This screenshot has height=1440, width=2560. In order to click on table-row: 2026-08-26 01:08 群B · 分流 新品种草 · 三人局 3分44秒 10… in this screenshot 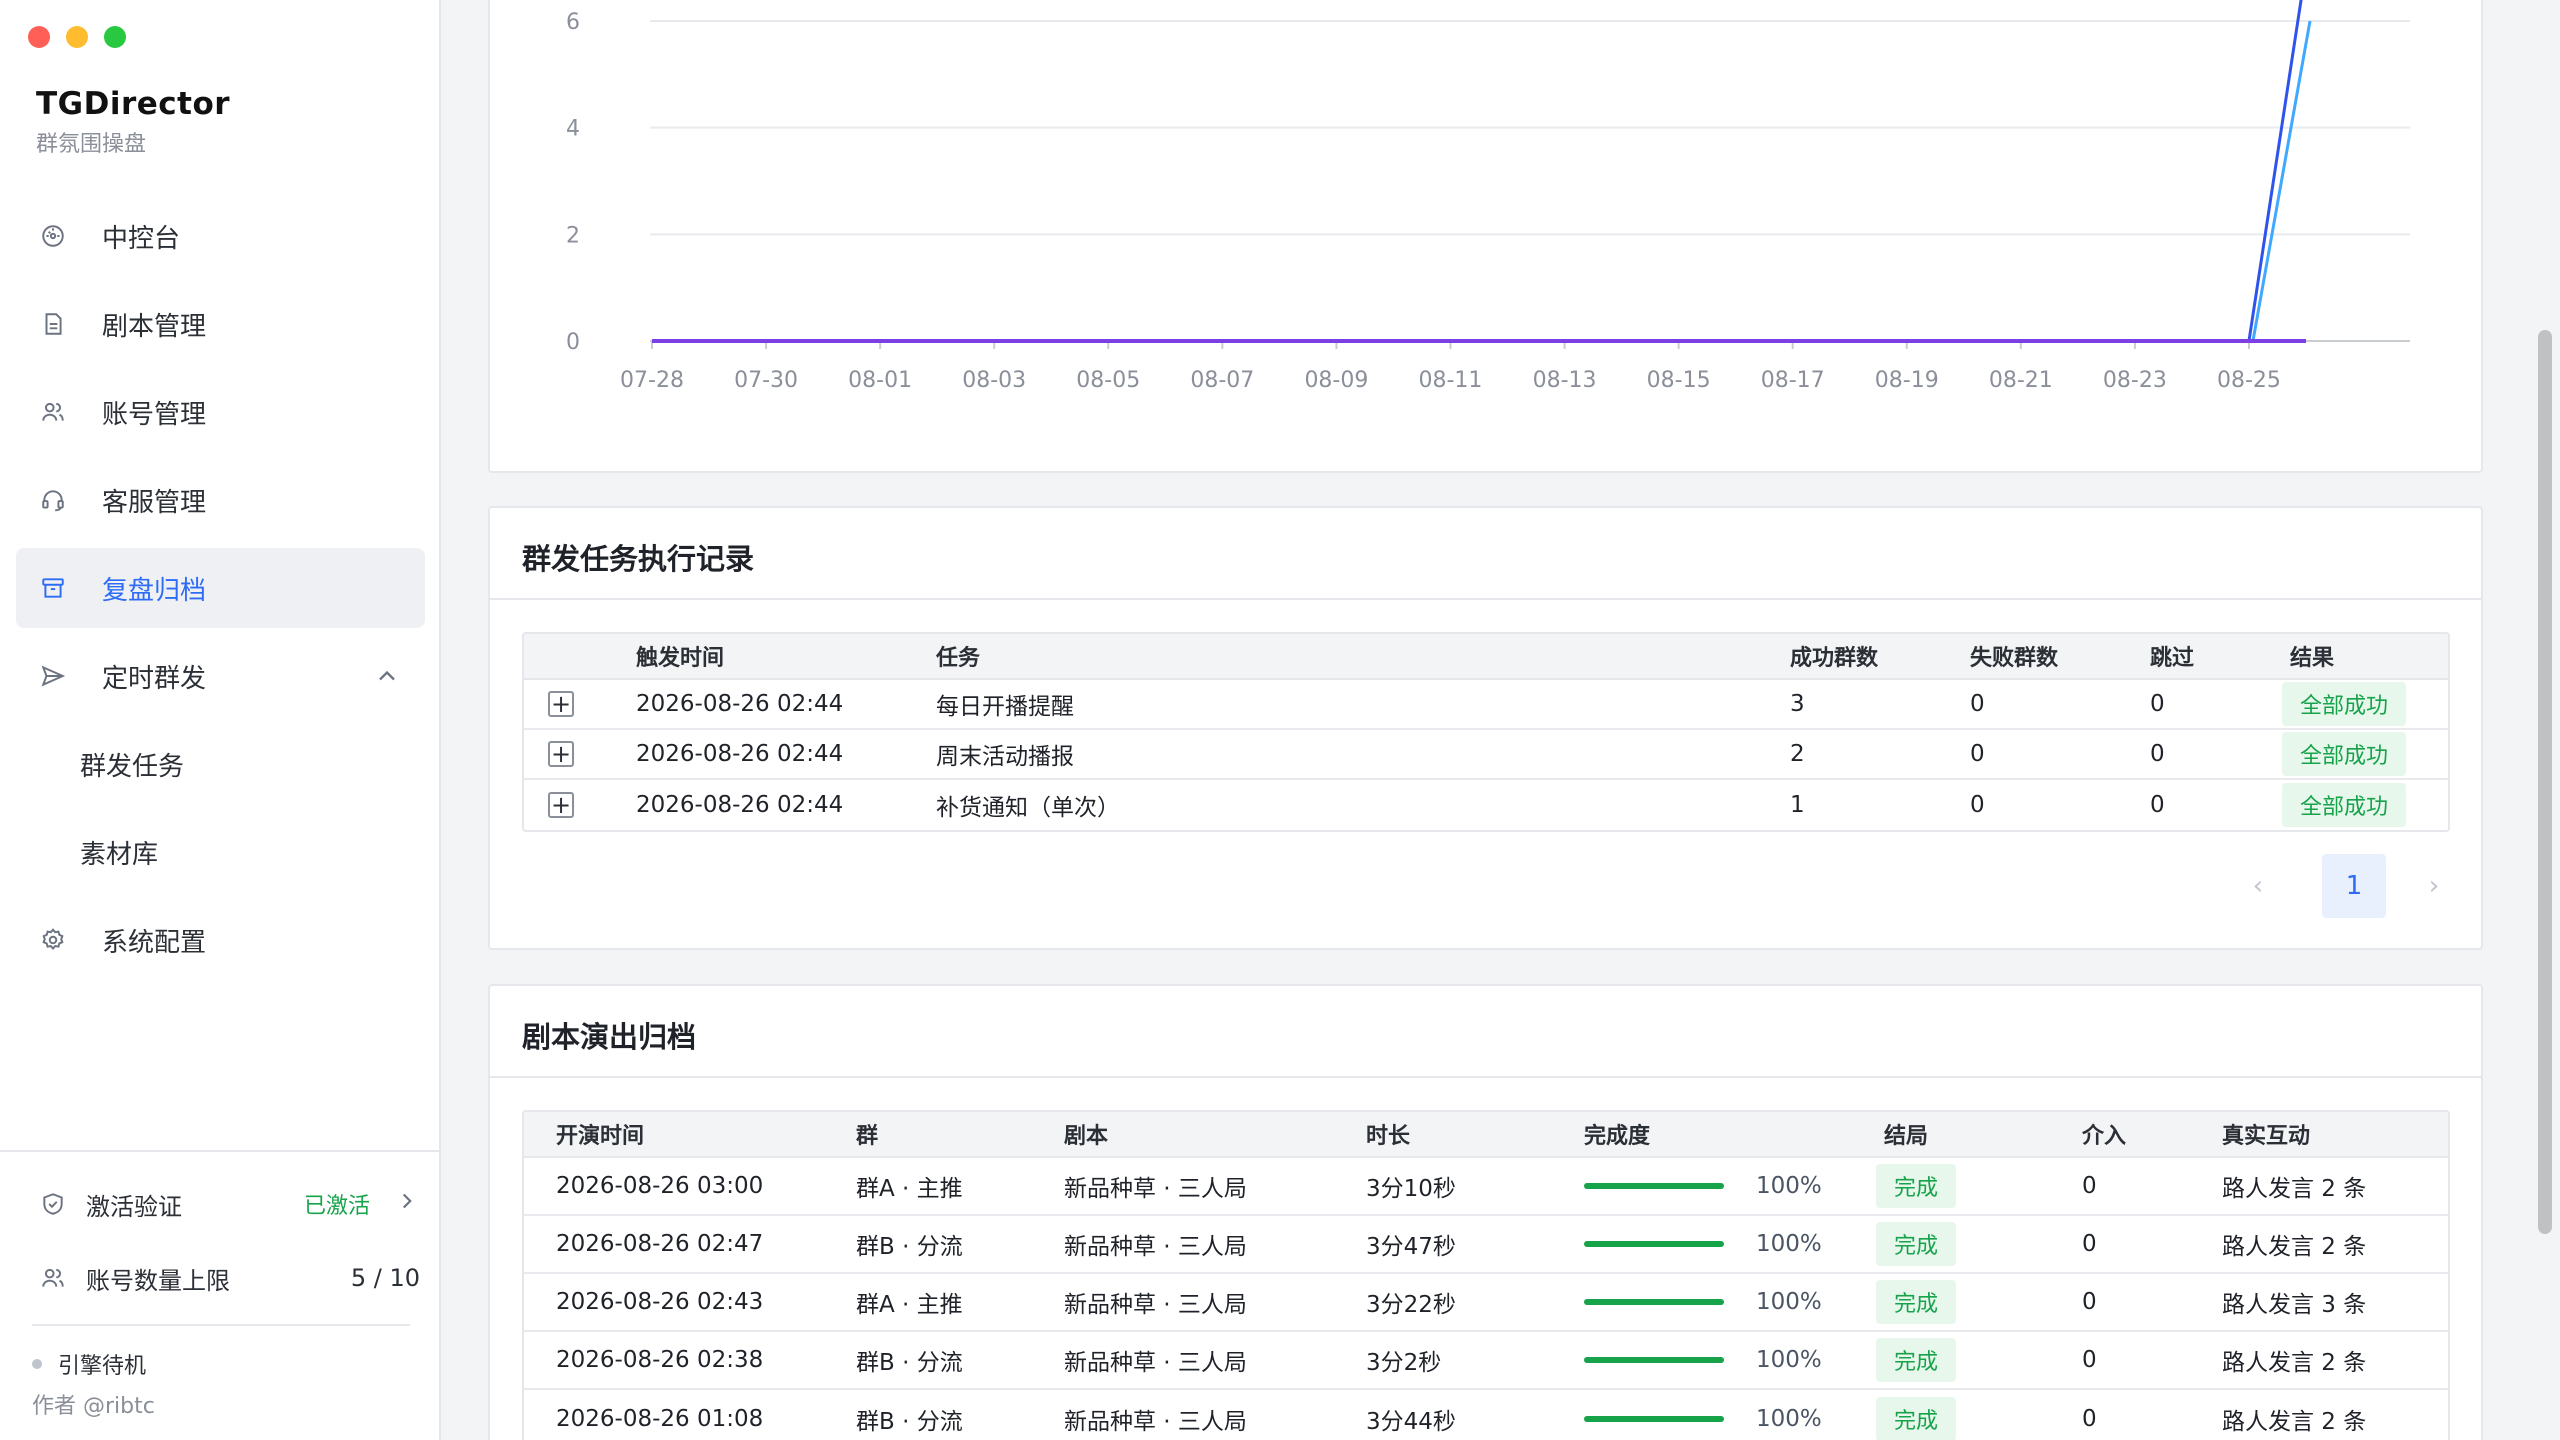, I will do `click(1486, 1415)`.